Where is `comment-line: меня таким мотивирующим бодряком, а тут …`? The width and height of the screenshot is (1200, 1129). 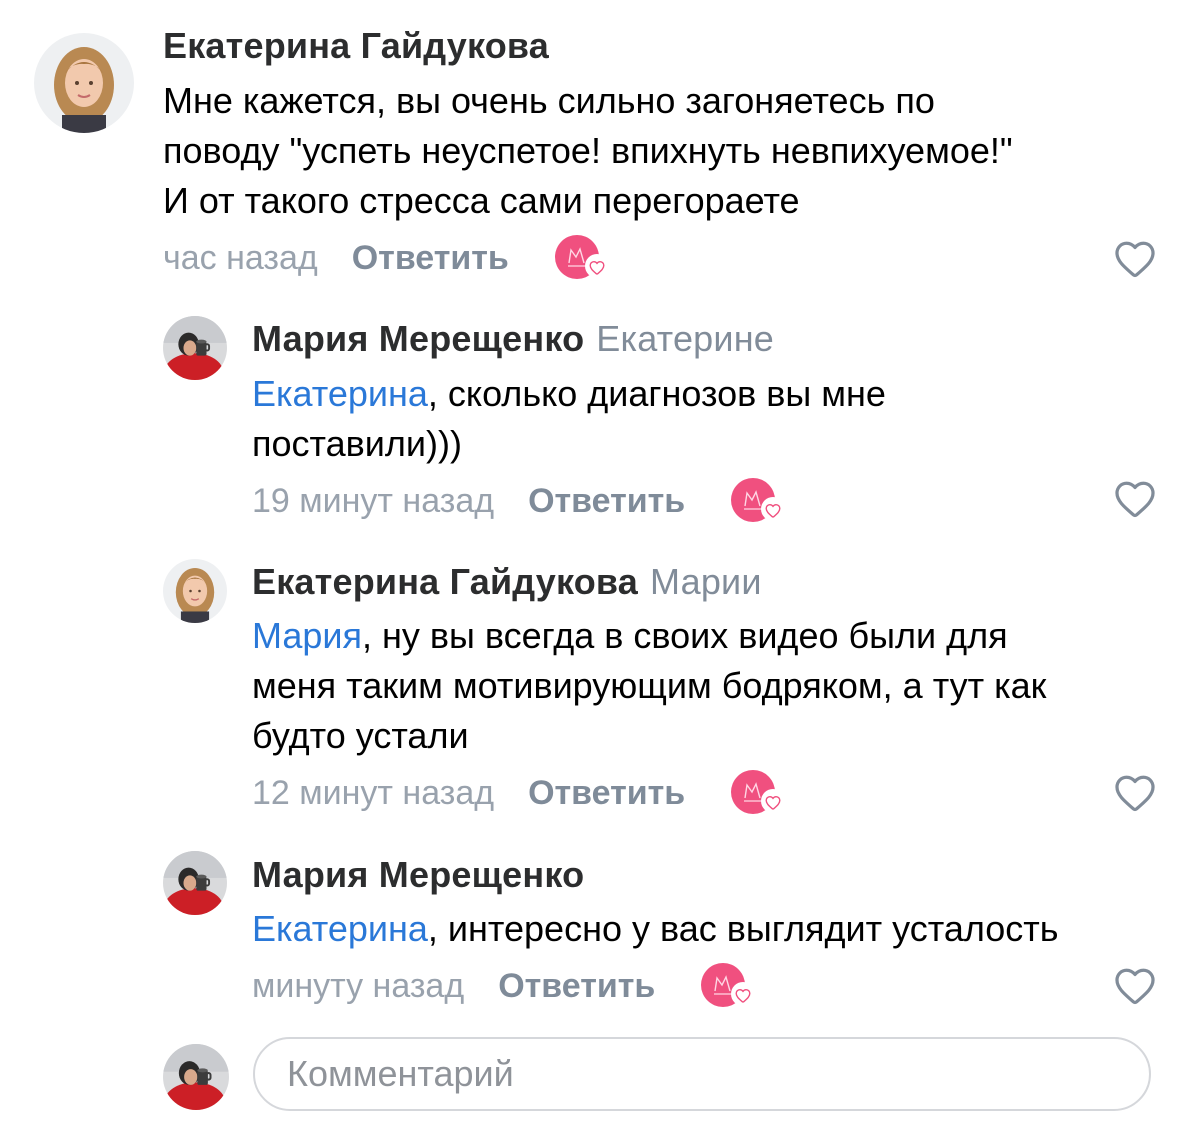 comment-line: меня таким мотивирующим бодряком, а тут … is located at coordinates (649, 685).